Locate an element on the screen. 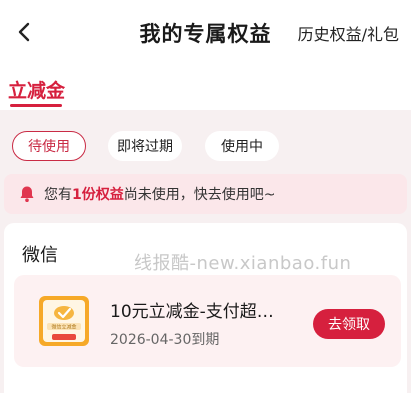 The width and height of the screenshot is (411, 393). tab-discount-credit: 立减金 is located at coordinates (36, 89).